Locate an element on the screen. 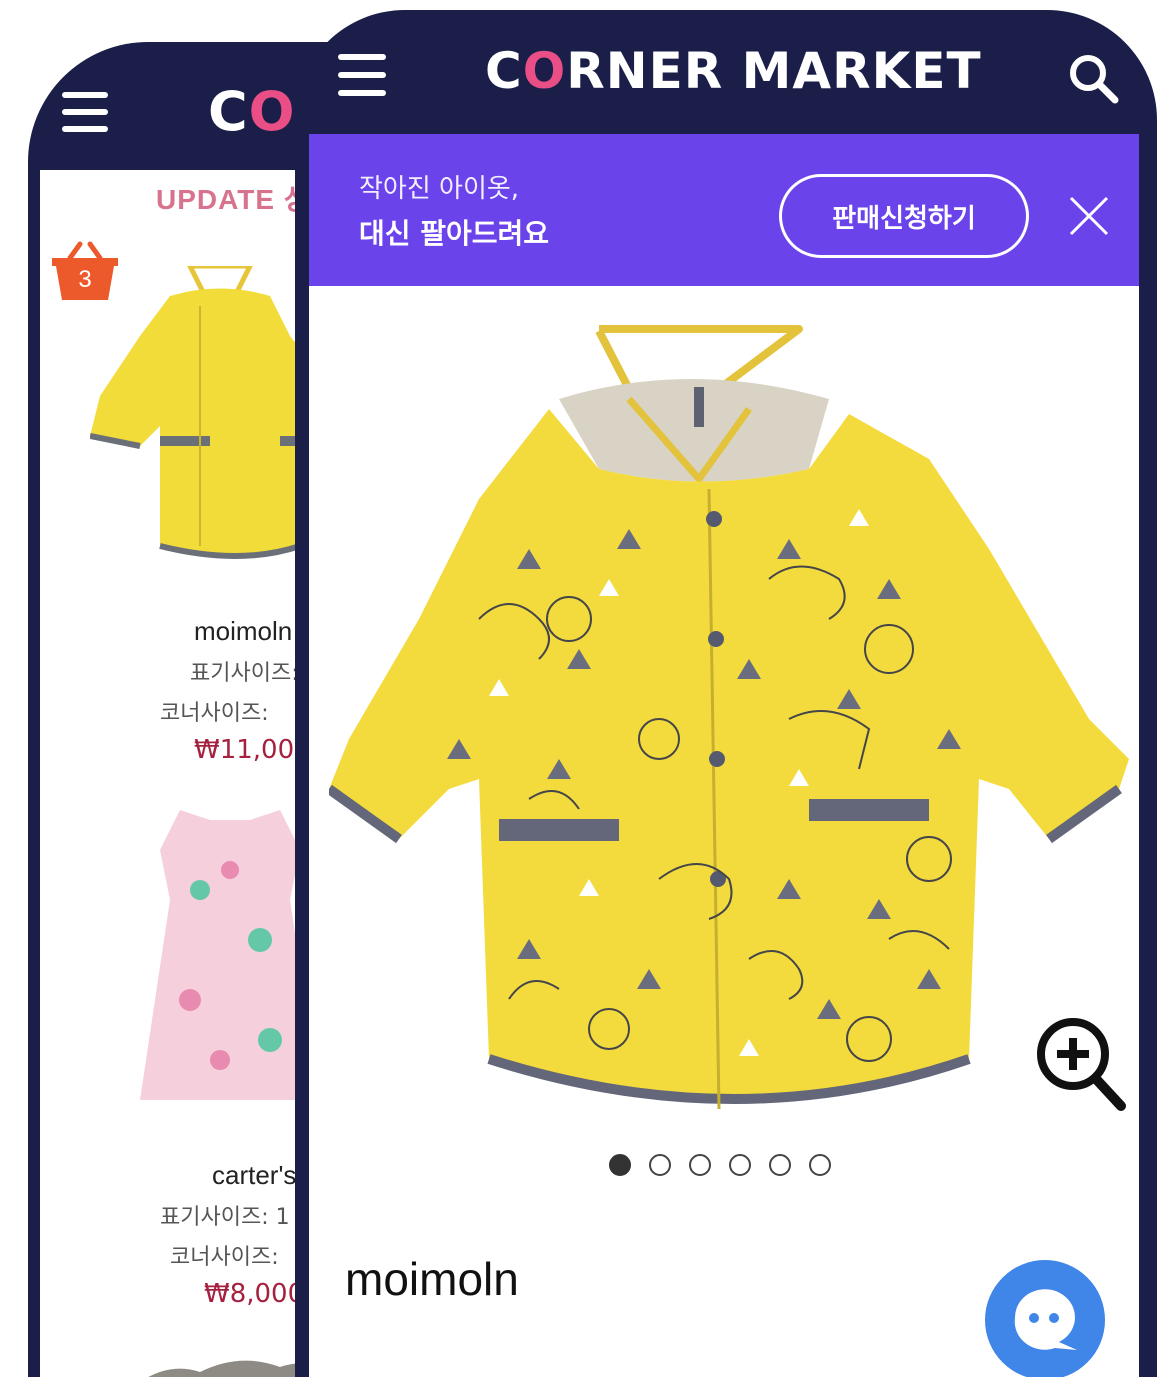 The height and width of the screenshot is (1377, 1162). carousel-indicator is located at coordinates (720, 1165).